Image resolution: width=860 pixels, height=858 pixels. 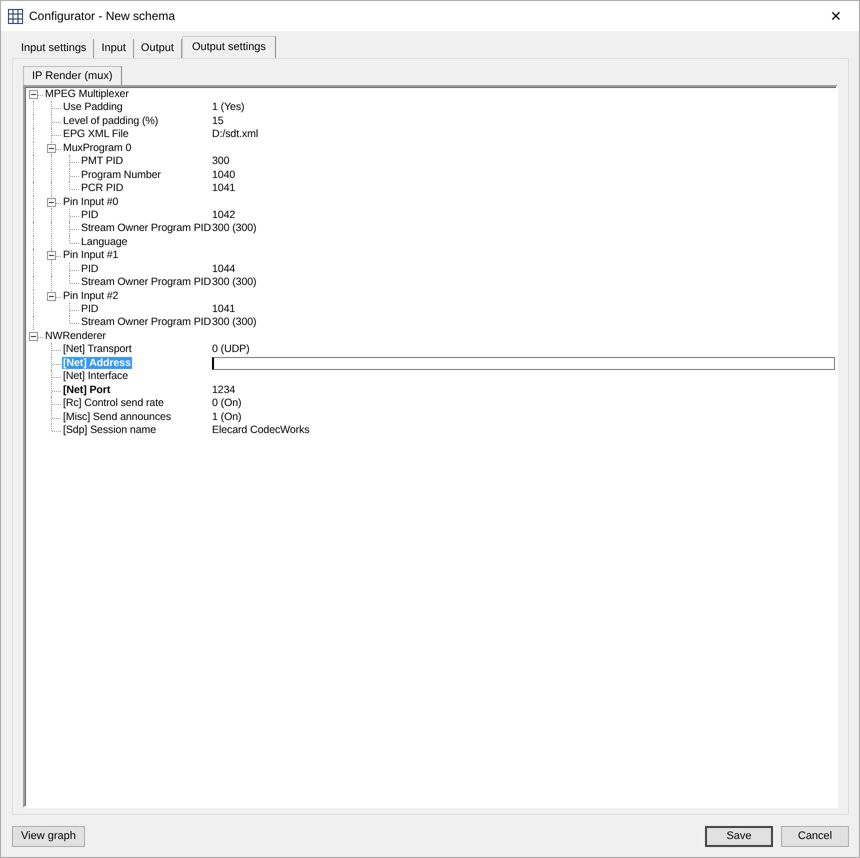 What do you see at coordinates (87, 390) in the screenshot?
I see `property-name: [Net] Port` at bounding box center [87, 390].